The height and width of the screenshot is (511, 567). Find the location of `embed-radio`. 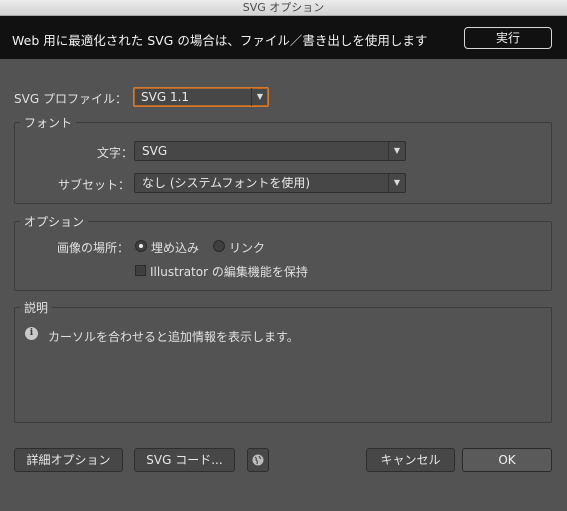

embed-radio is located at coordinates (141, 246).